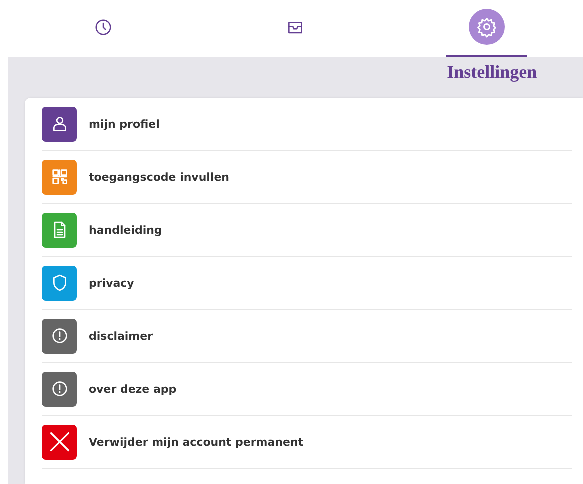  Describe the element at coordinates (307, 230) in the screenshot. I see `settings-item: handleiding` at that location.